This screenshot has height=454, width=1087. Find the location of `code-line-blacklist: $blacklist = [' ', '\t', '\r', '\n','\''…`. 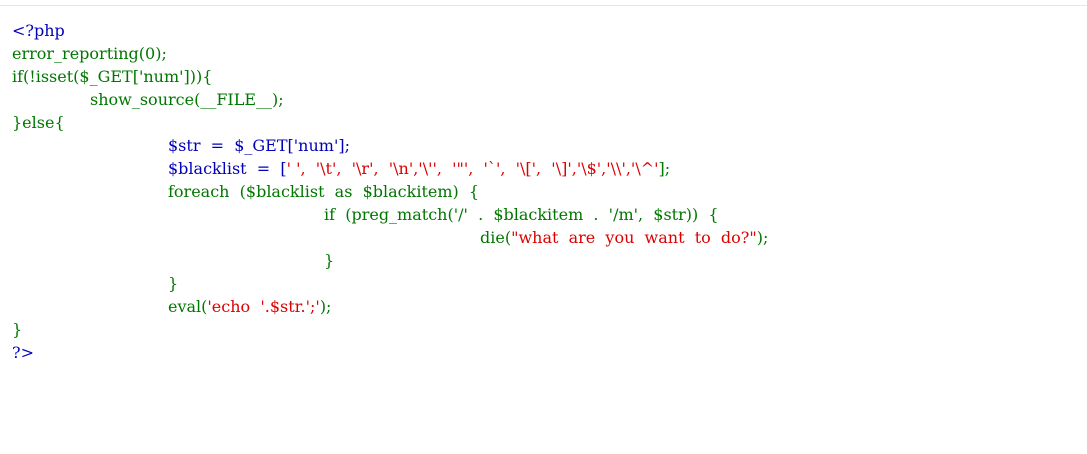

code-line-blacklist: $blacklist = [' ', '\t', '\r', '\n','\''… is located at coordinates (390, 168).